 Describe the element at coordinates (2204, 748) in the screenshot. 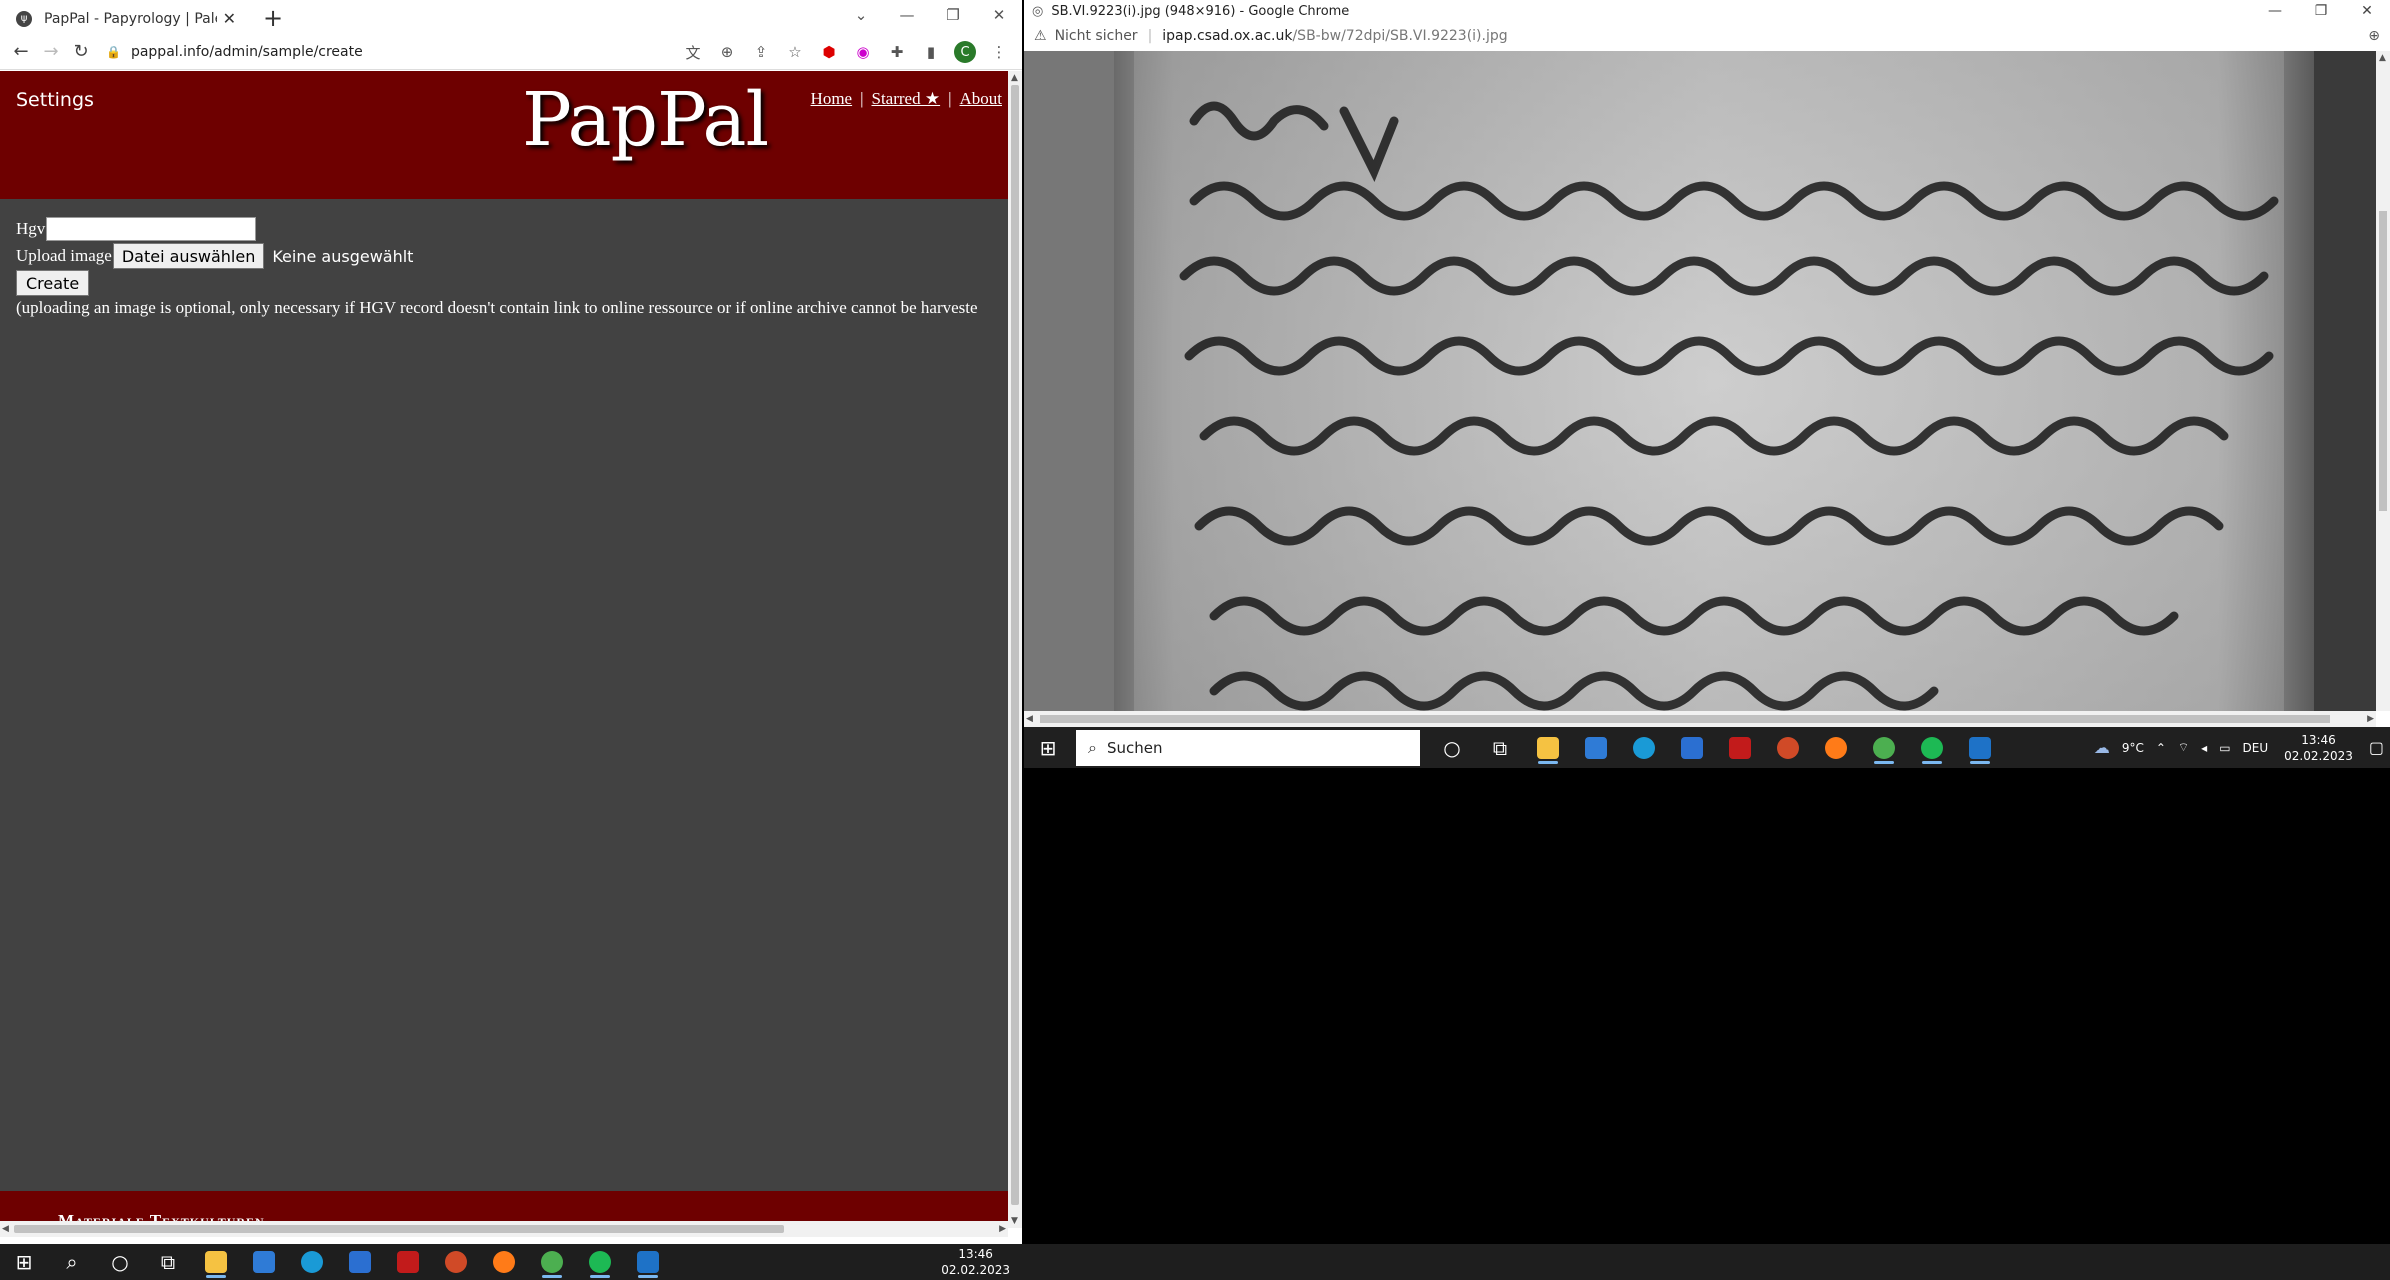

I see `volume-icon: ◂` at that location.